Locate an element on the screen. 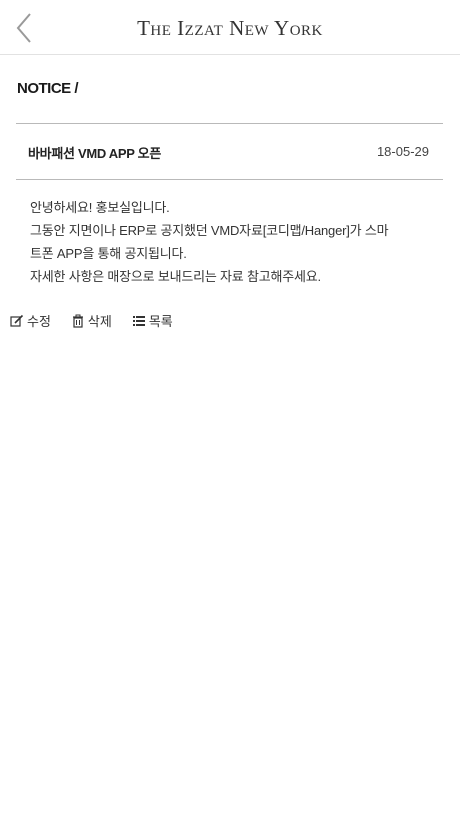 The image size is (460, 818). notice-body-line: 그동안 지면이나 ERP로 공지했던 VMD자료[코디맵/Hanger]가 스마 is located at coordinates (209, 230).